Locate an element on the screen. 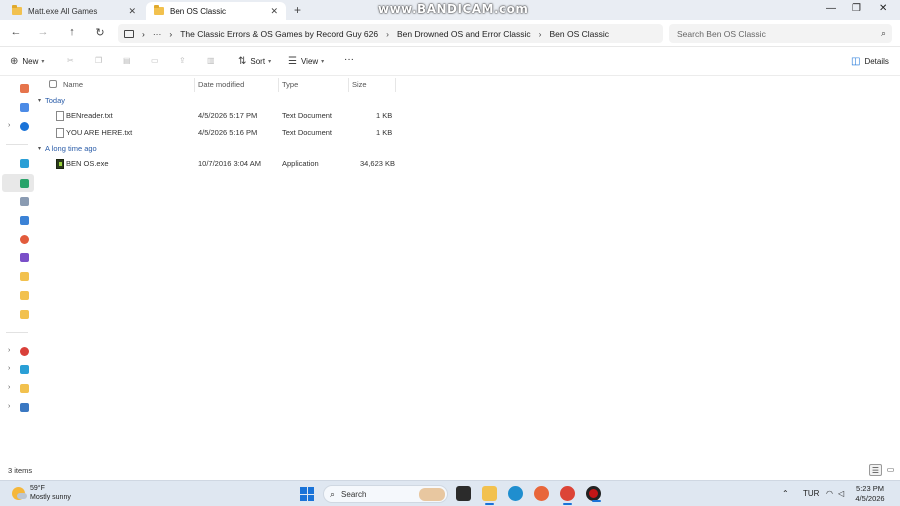 This screenshot has width=900, height=506. weather-temperature: 59°F is located at coordinates (37, 488).